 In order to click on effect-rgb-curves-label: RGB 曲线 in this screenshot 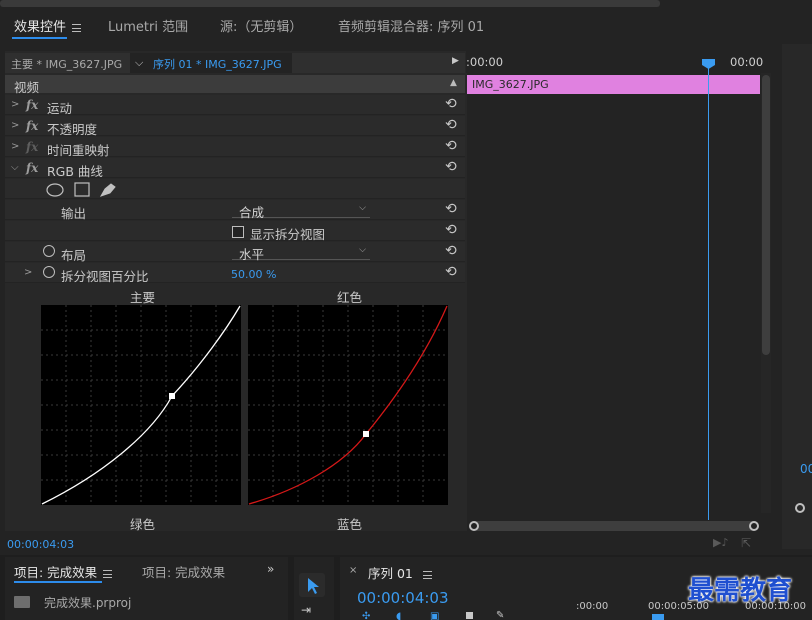, I will do `click(75, 171)`.